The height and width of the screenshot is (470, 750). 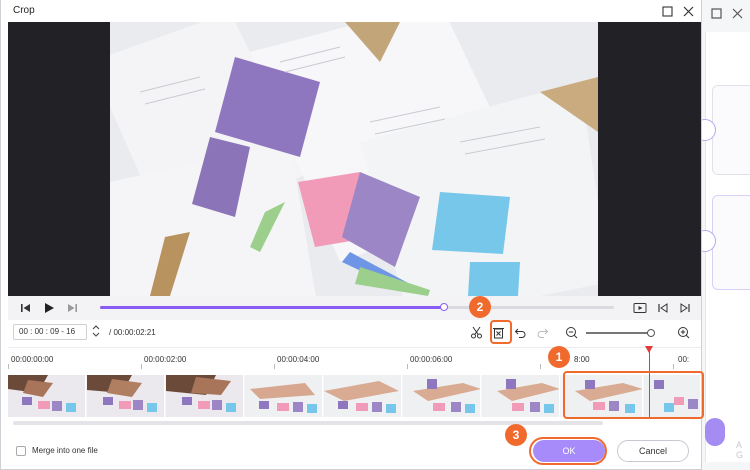 I want to click on cancel-button: Cancel, so click(x=653, y=451).